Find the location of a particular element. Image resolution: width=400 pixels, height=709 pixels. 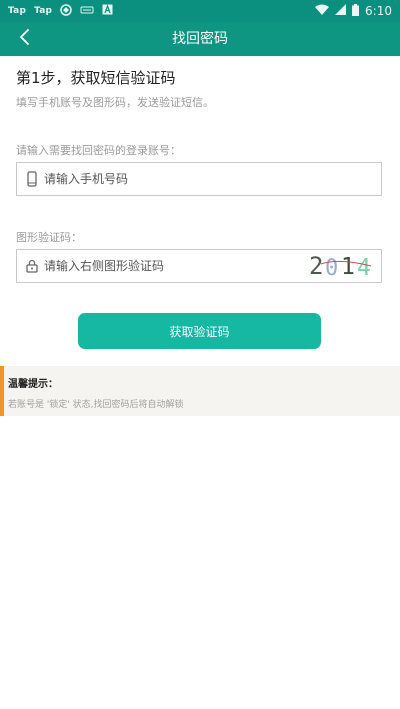

system-status: 6:10 is located at coordinates (357, 11).